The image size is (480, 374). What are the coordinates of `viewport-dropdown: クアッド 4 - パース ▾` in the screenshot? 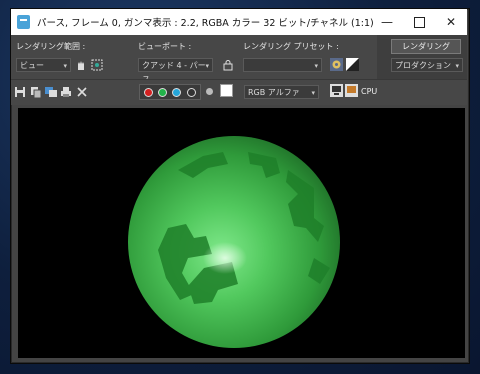 It's located at (175, 71).